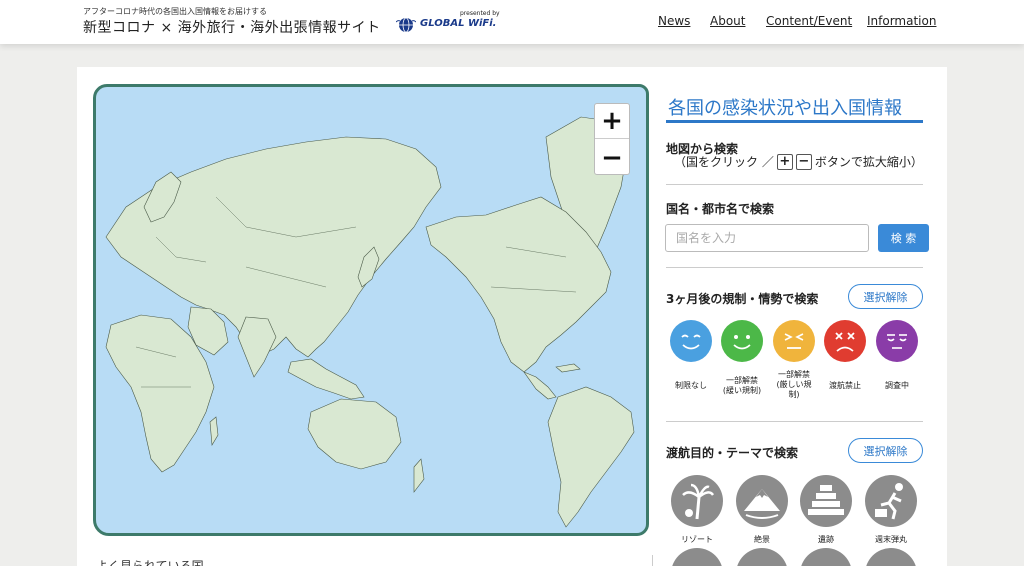  Describe the element at coordinates (697, 539) in the screenshot. I see `theme-label-resort: リゾート` at that location.